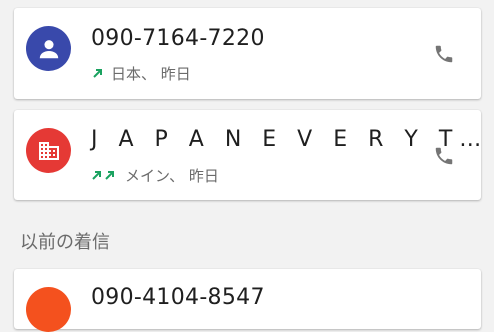  I want to click on call-detail: 日本、 昨日, so click(141, 73).